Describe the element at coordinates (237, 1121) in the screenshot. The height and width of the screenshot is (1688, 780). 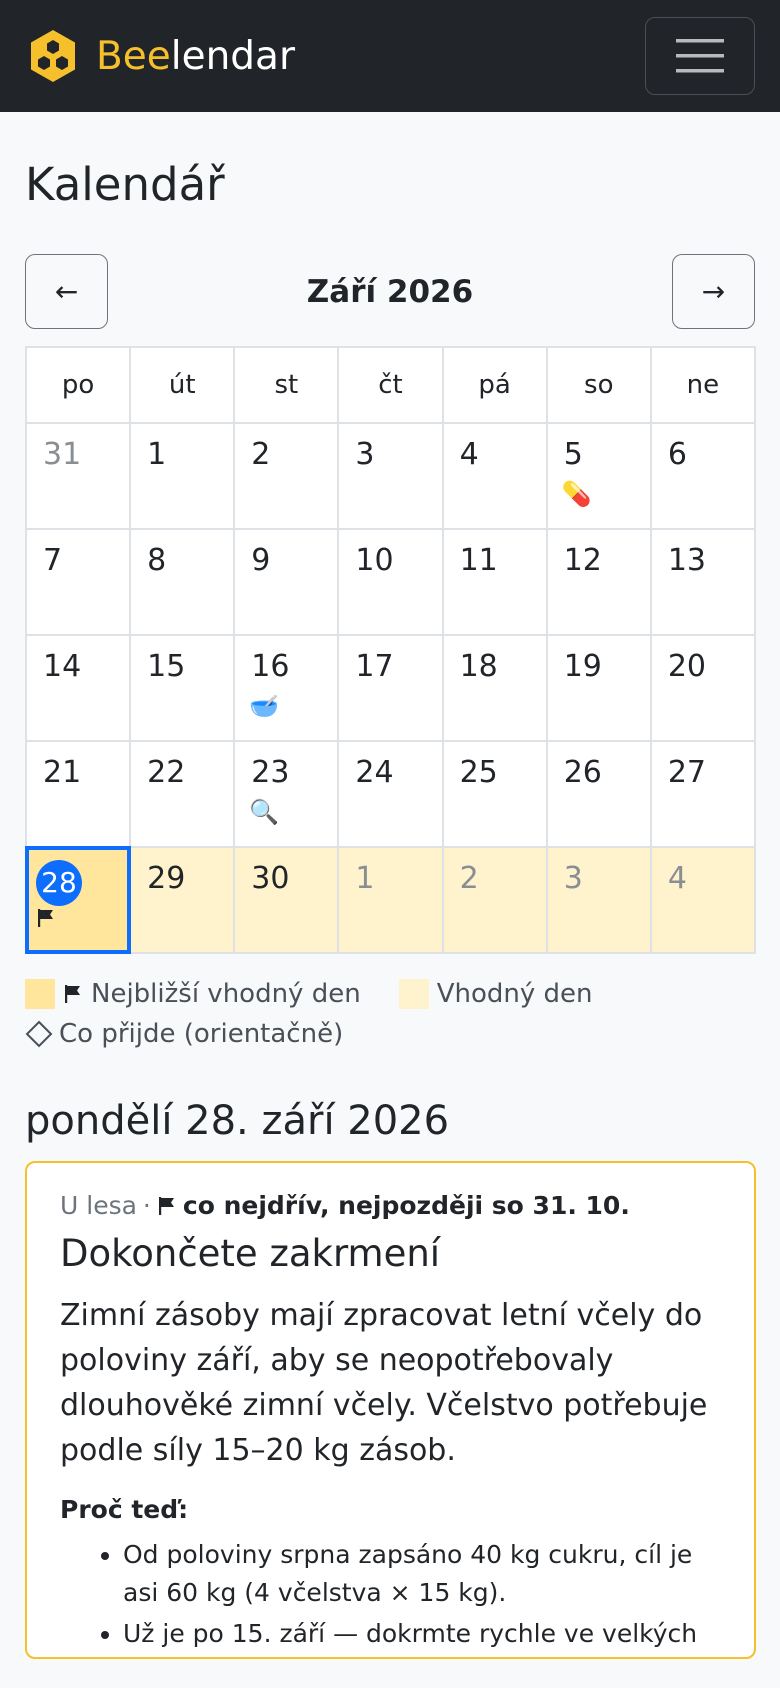
I see `selected-date-heading: pondělí 28. září 2026` at that location.